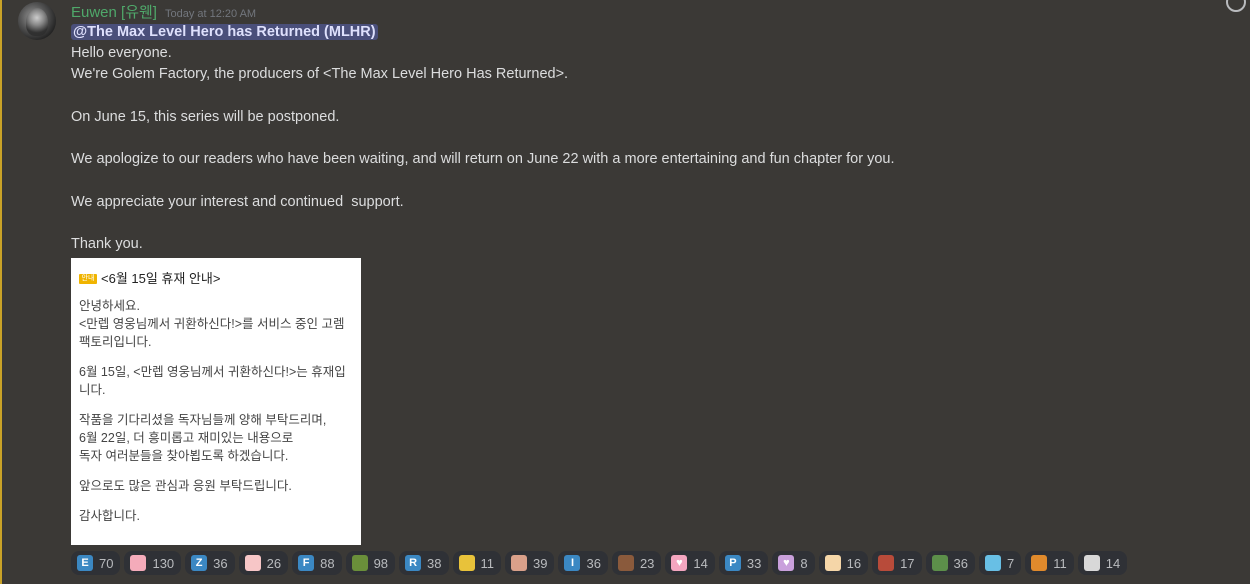 This screenshot has width=1250, height=584. What do you see at coordinates (381, 563) in the screenshot?
I see `reaction-count: 98` at bounding box center [381, 563].